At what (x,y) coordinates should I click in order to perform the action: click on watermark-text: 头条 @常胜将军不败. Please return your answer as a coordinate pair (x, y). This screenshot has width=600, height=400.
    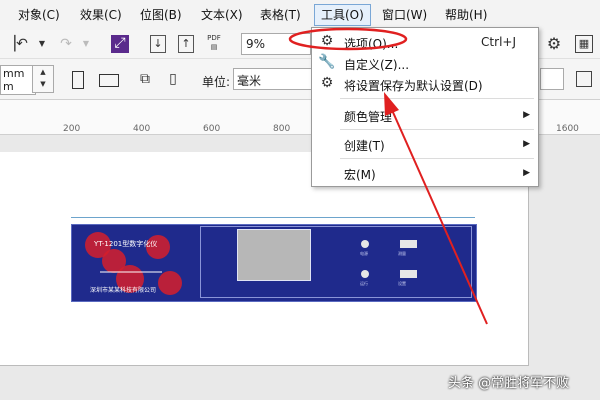
    Looking at the image, I should click on (509, 383).